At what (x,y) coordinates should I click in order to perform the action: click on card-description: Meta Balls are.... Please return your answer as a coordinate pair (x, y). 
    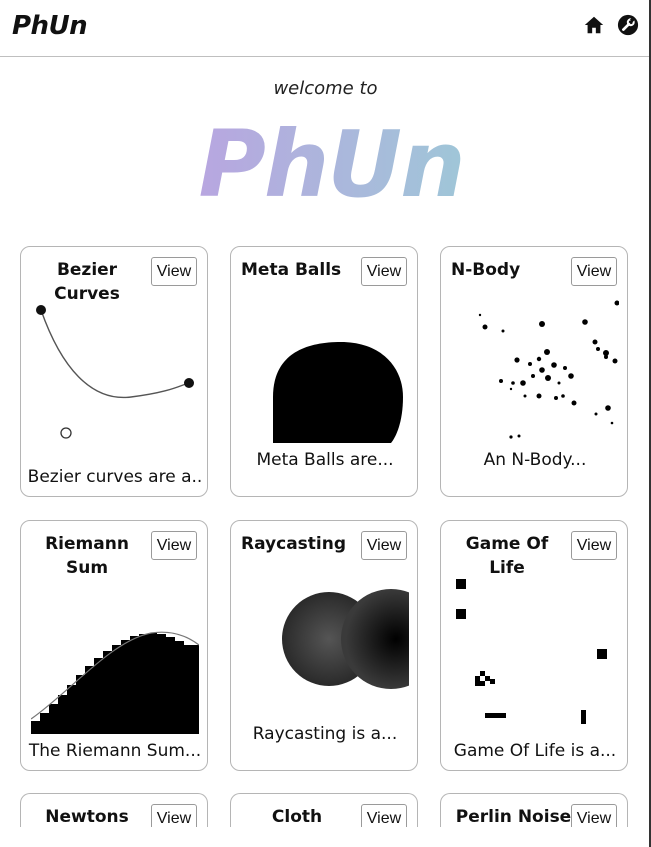
    Looking at the image, I should click on (325, 460).